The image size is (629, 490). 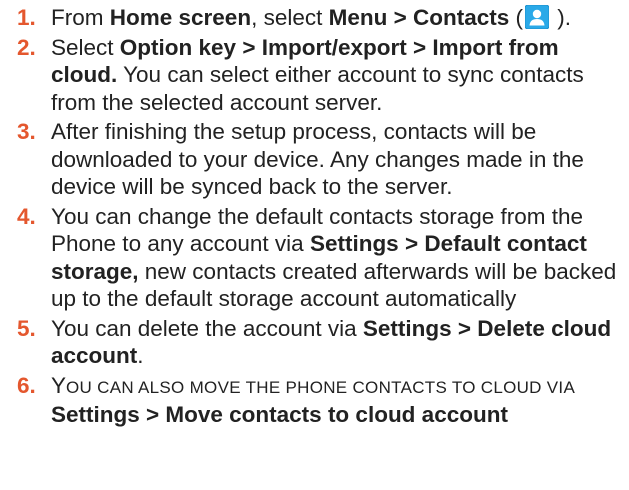 What do you see at coordinates (26, 131) in the screenshot?
I see `step-number: 3.` at bounding box center [26, 131].